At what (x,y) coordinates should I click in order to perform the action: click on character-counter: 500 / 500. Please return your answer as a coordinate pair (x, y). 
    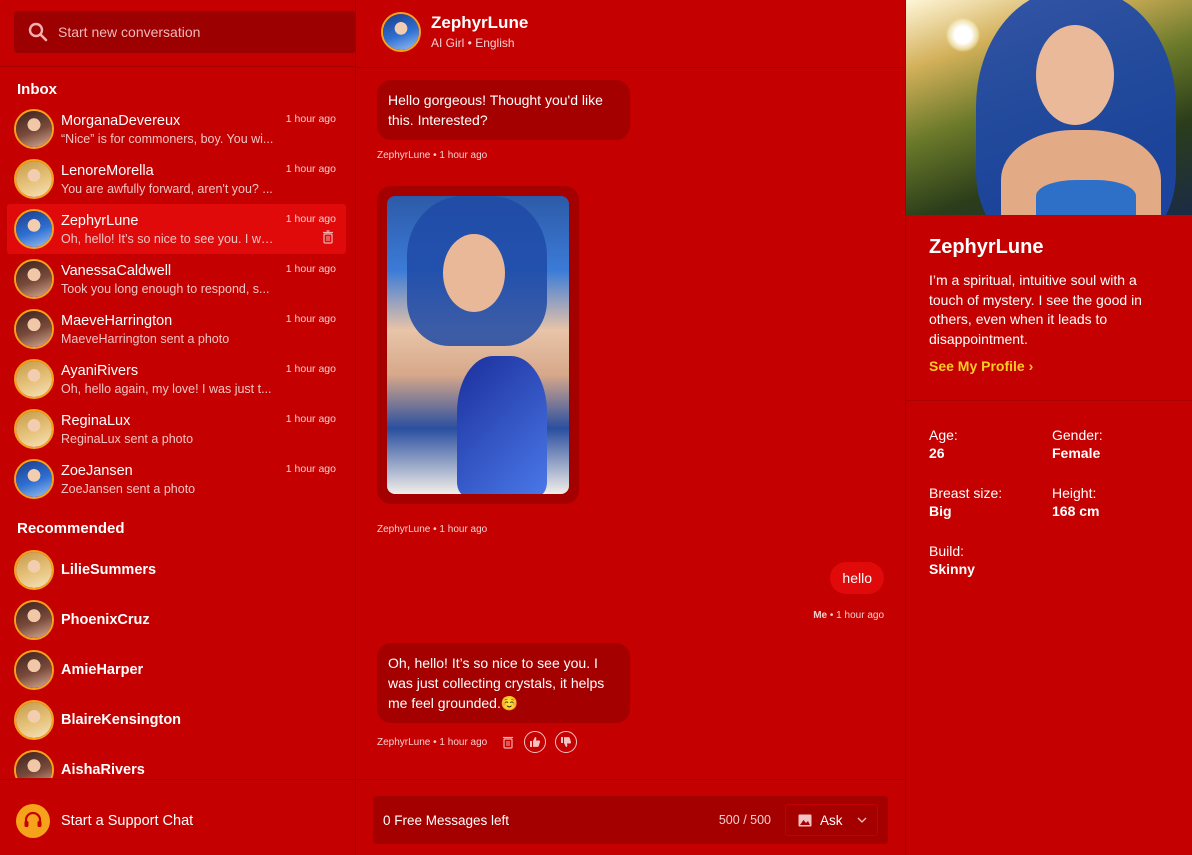
    Looking at the image, I should click on (744, 820).